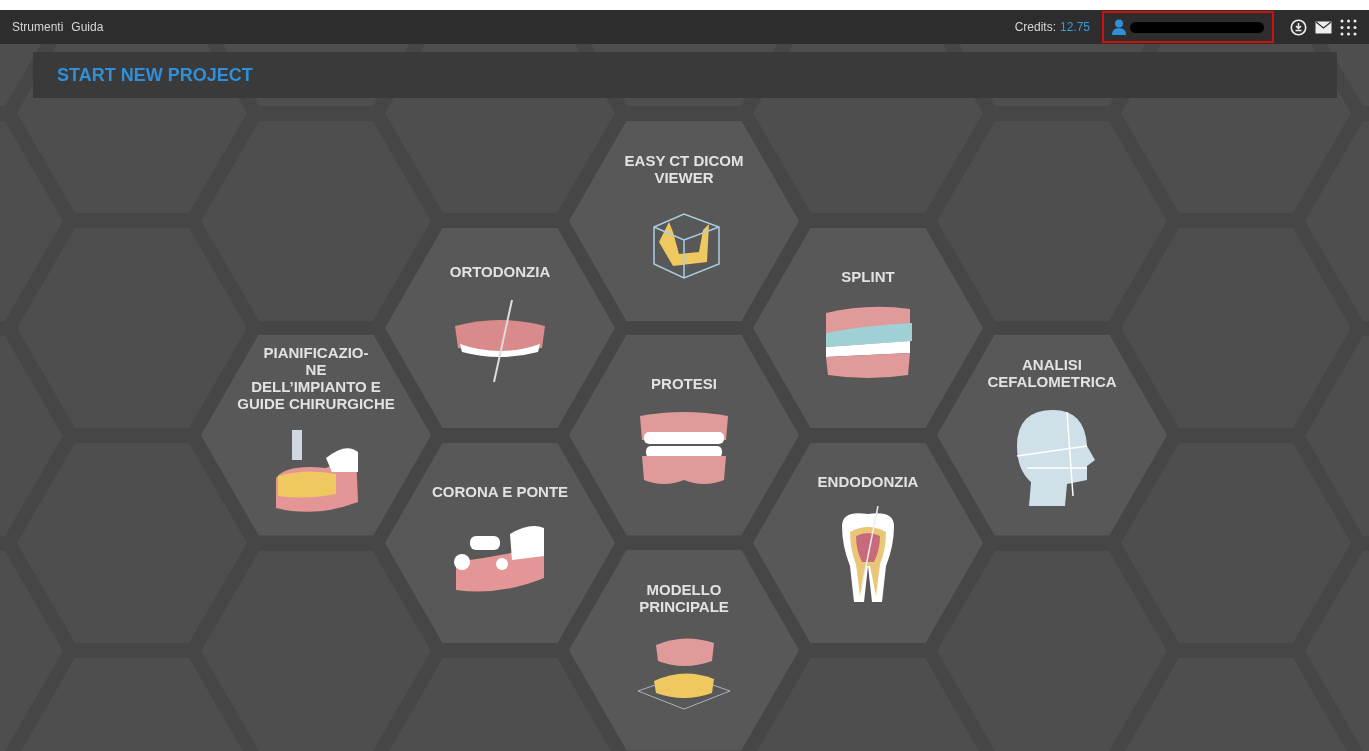  I want to click on redacted-user-box, so click(1188, 27).